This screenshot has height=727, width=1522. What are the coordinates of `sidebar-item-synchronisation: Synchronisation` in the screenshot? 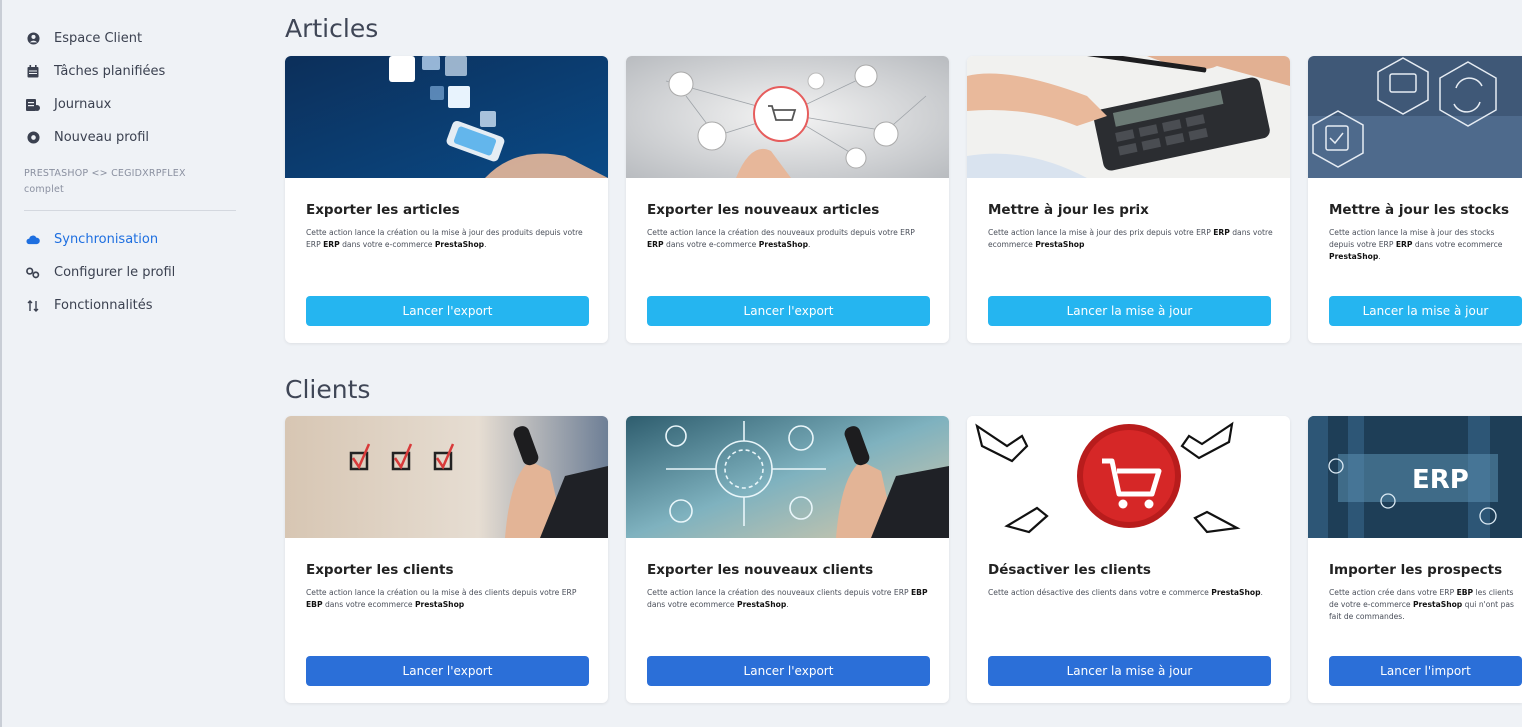 It's located at (128, 239).